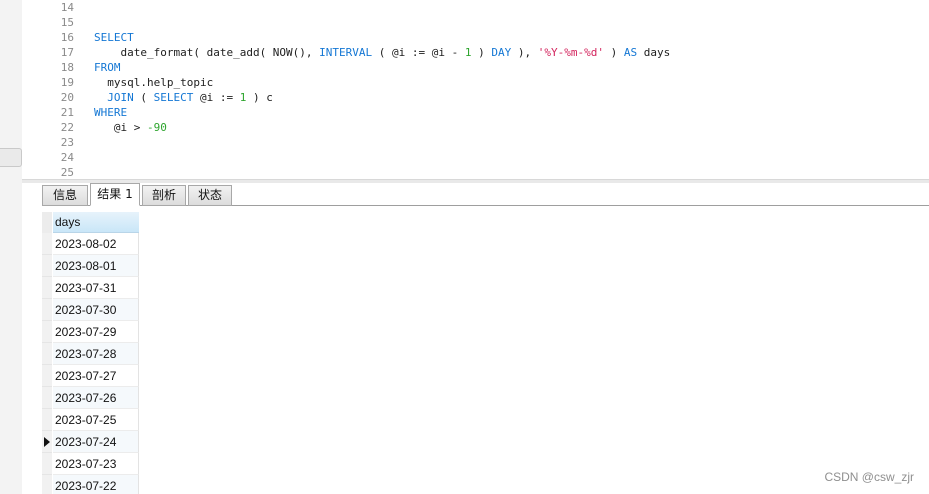 The height and width of the screenshot is (494, 929). I want to click on watermark: CSDN @csw_zjr, so click(869, 477).